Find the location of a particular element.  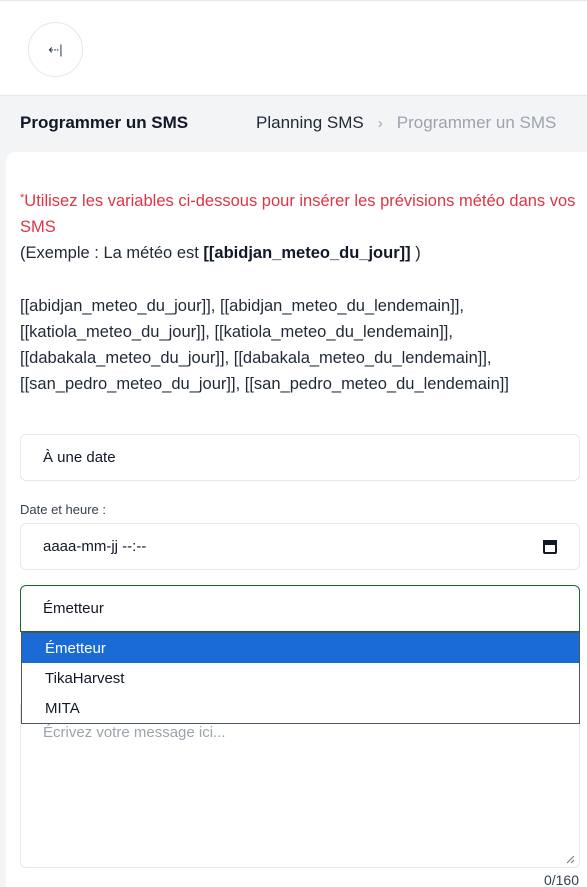

back-button: ⇠| is located at coordinates (55, 49).